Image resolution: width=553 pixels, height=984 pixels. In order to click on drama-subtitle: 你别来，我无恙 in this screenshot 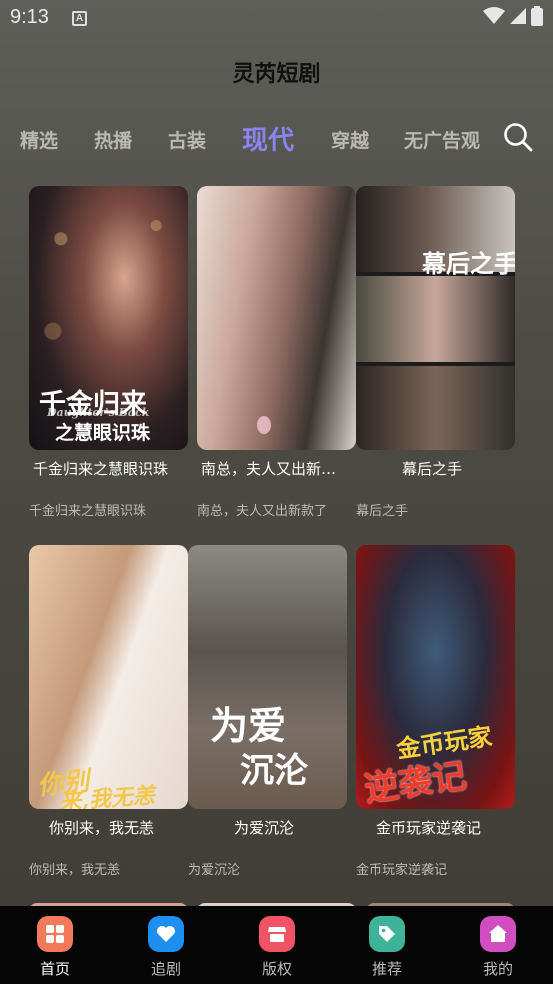, I will do `click(75, 870)`.